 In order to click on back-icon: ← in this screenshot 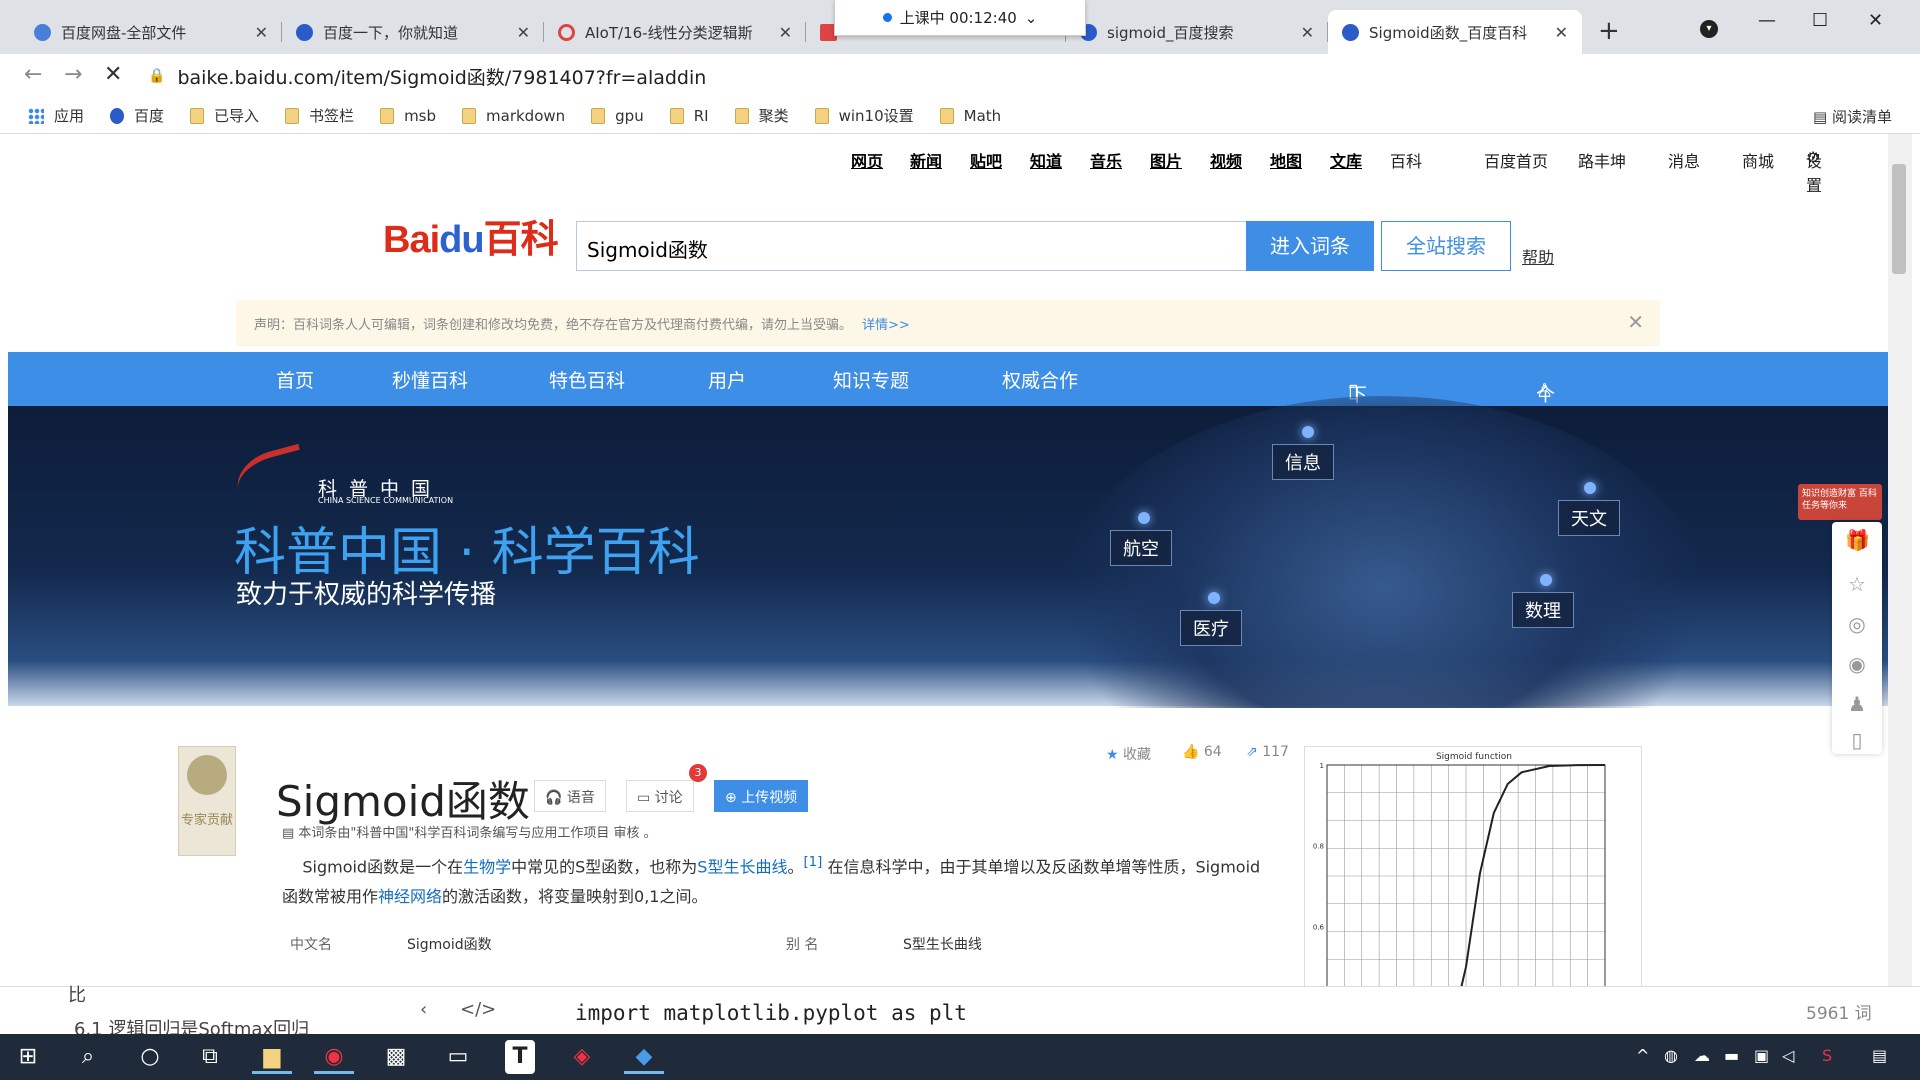, I will do `click(33, 74)`.